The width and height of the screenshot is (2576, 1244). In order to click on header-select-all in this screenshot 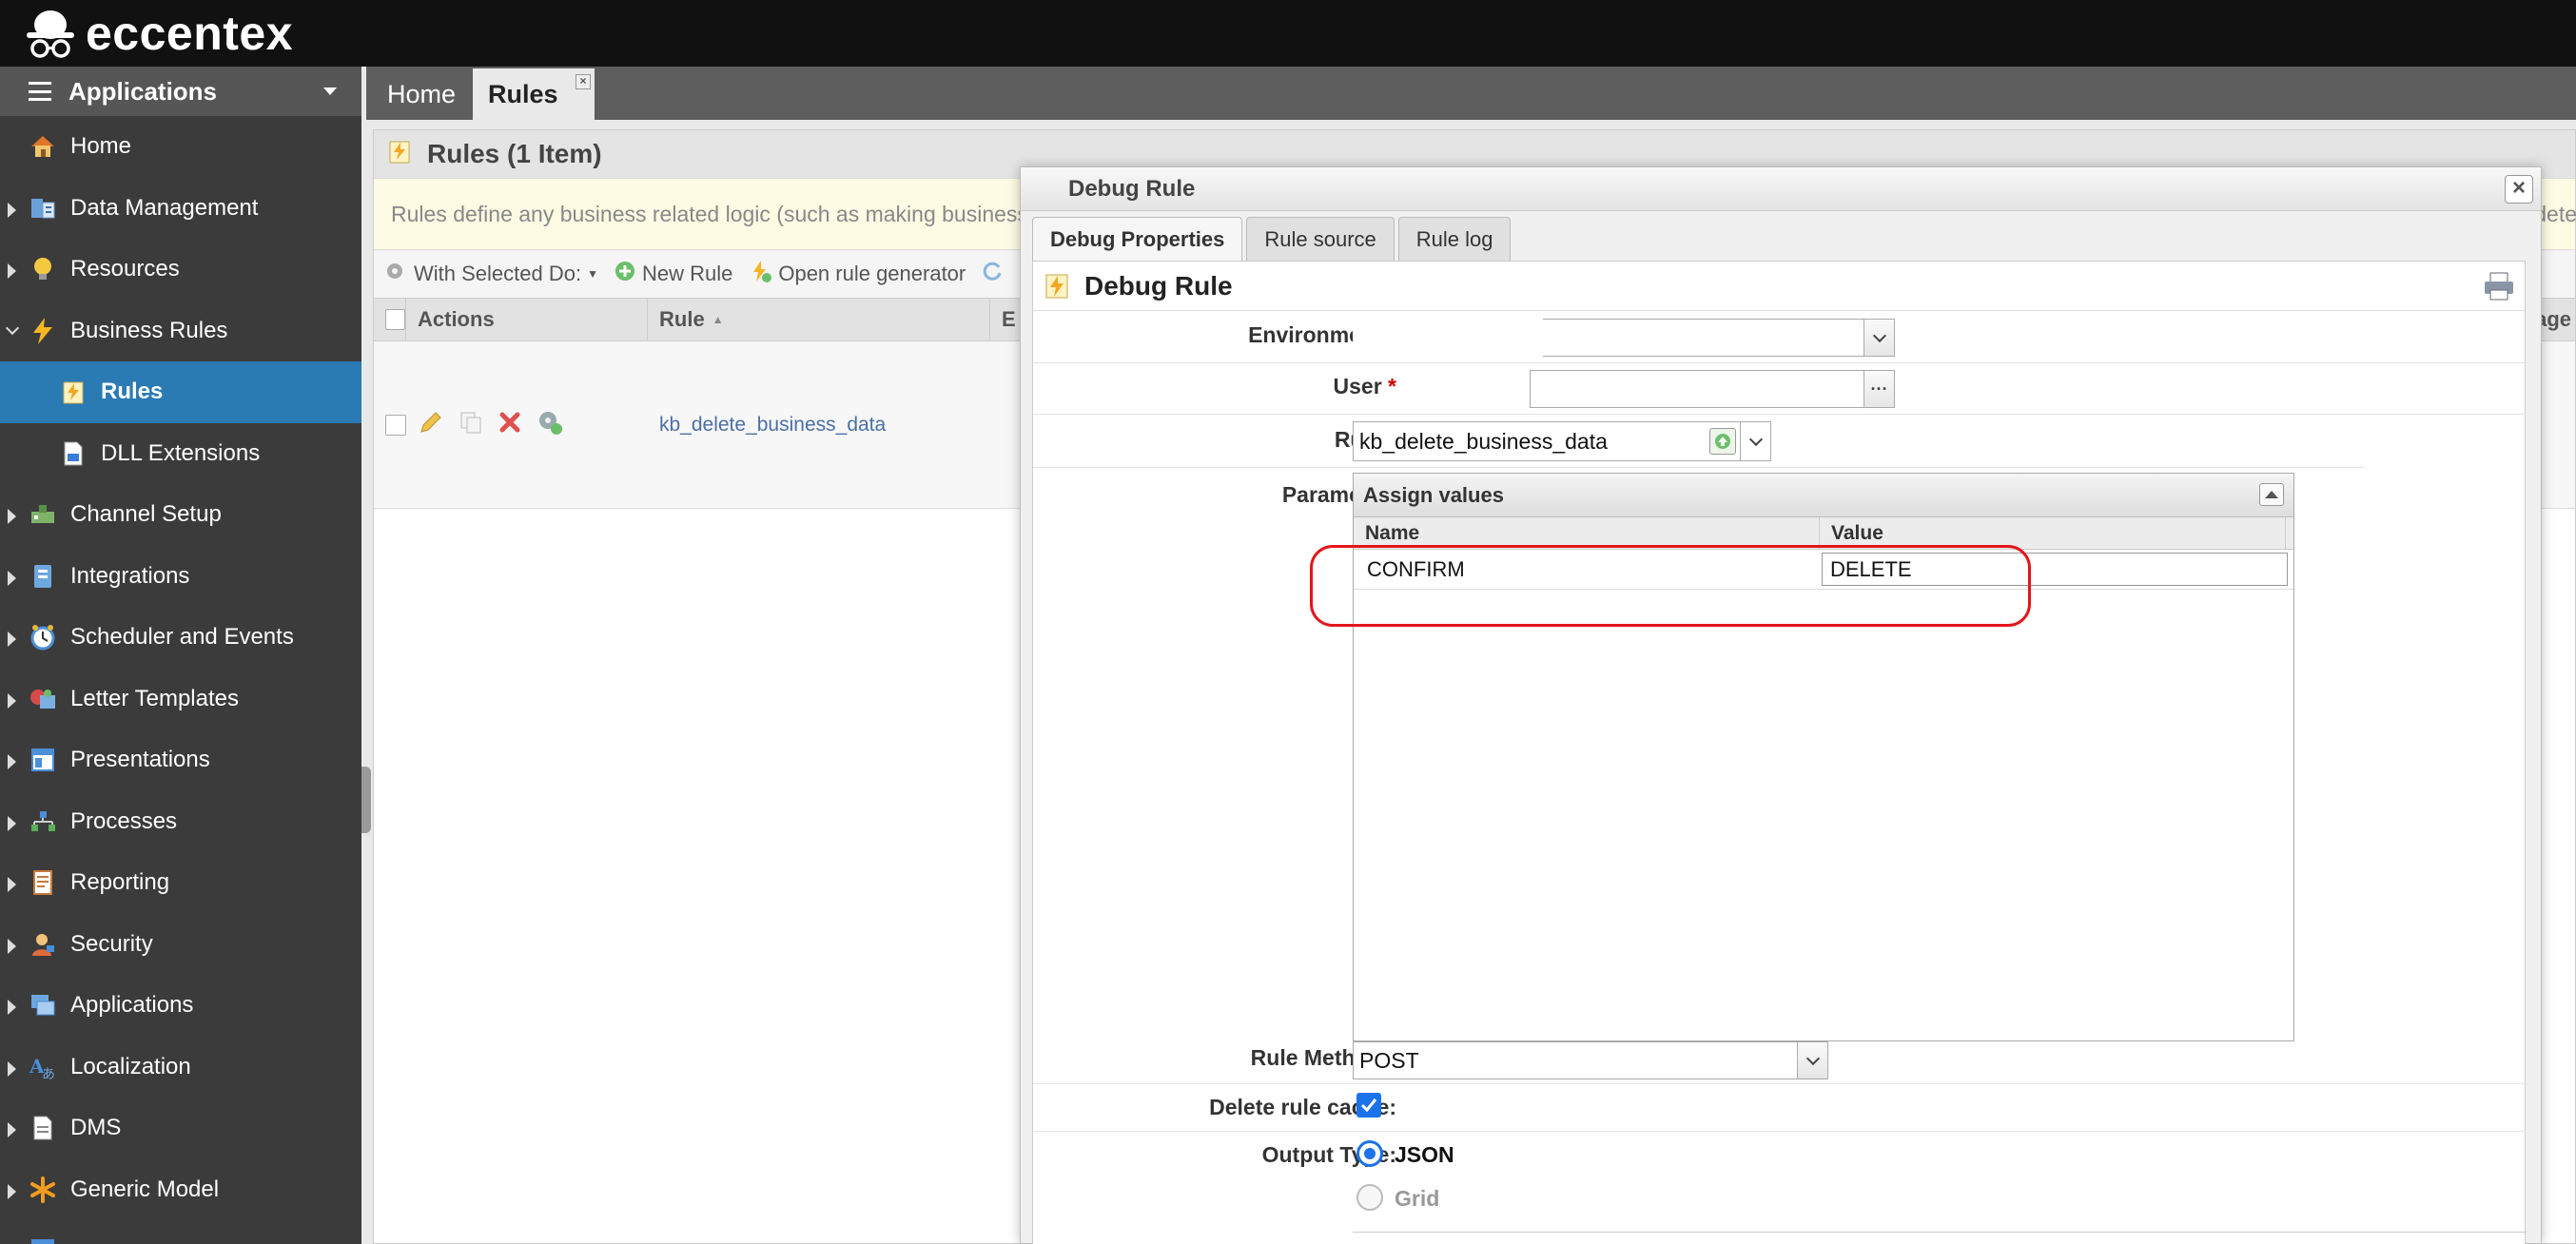, I will do `click(390, 319)`.